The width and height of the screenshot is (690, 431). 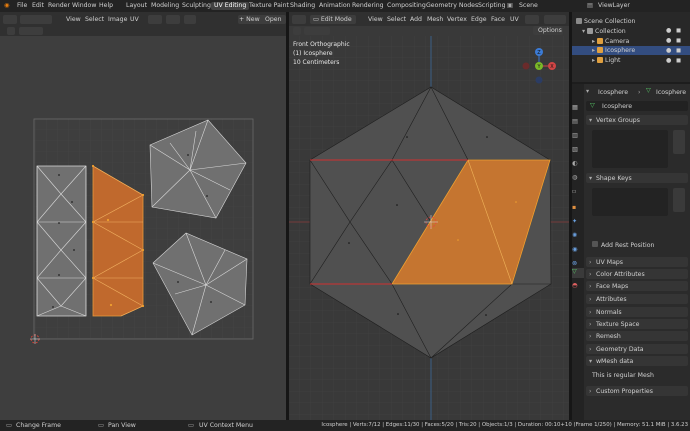 I want to click on tab-scripting: Scripting, so click(x=492, y=6).